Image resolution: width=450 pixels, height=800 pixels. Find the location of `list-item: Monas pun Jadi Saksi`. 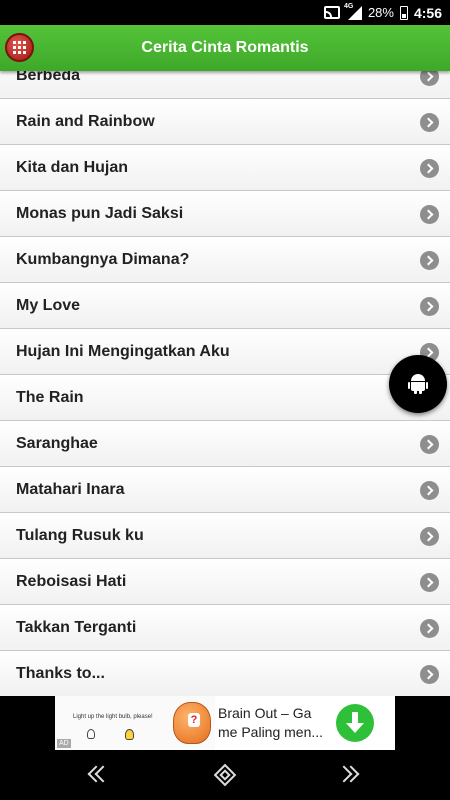

list-item: Monas pun Jadi Saksi is located at coordinates (225, 214).